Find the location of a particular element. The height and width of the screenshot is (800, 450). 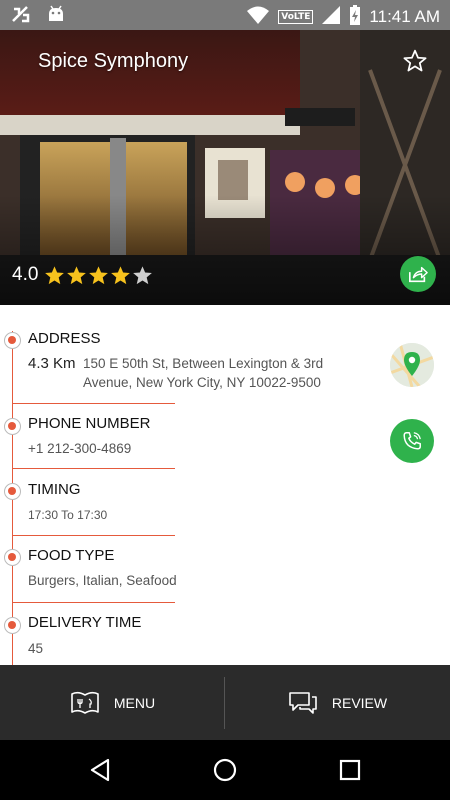

timing-label: TIMING is located at coordinates (54, 489).